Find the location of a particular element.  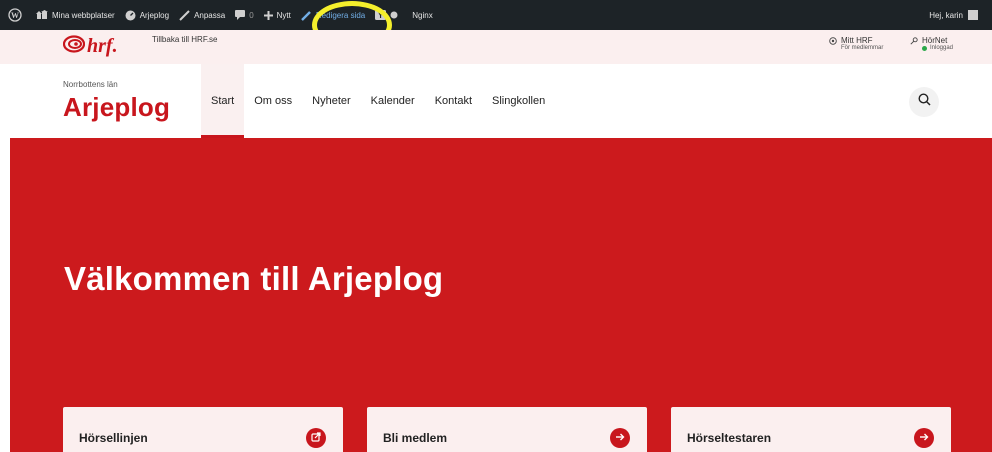

my-sites-menu: Mina webbplatser is located at coordinates (75, 15).